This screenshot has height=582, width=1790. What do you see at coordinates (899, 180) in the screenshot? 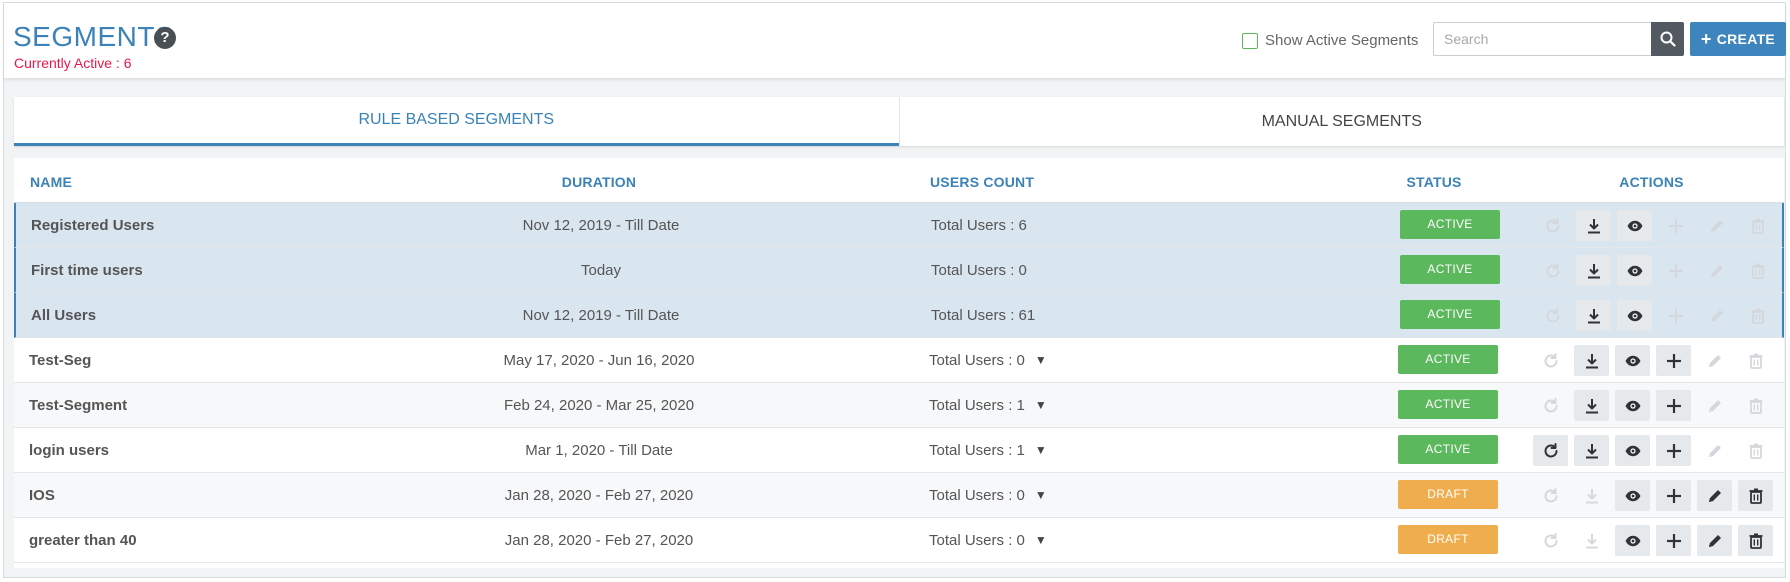
I see `table-header: NAME DURATION USERS COUNT STATUS ACTIONS` at bounding box center [899, 180].